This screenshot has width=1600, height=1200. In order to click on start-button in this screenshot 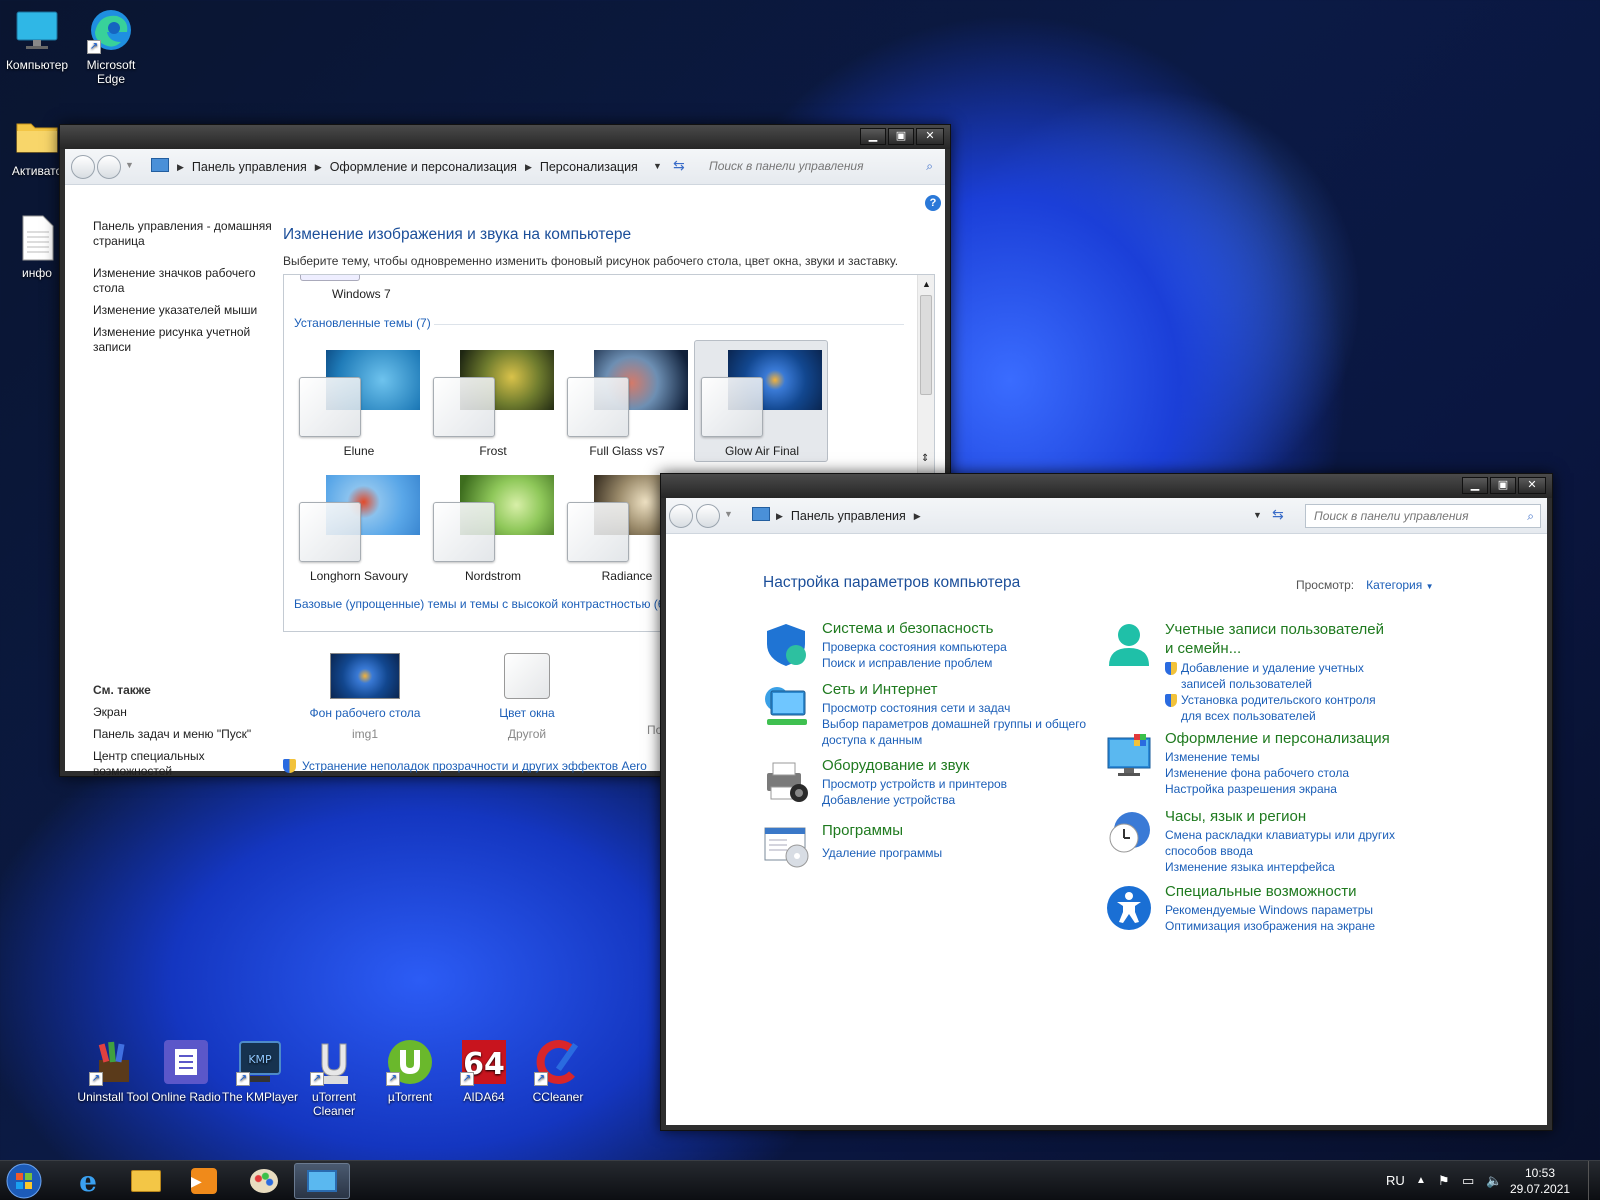, I will do `click(24, 1181)`.